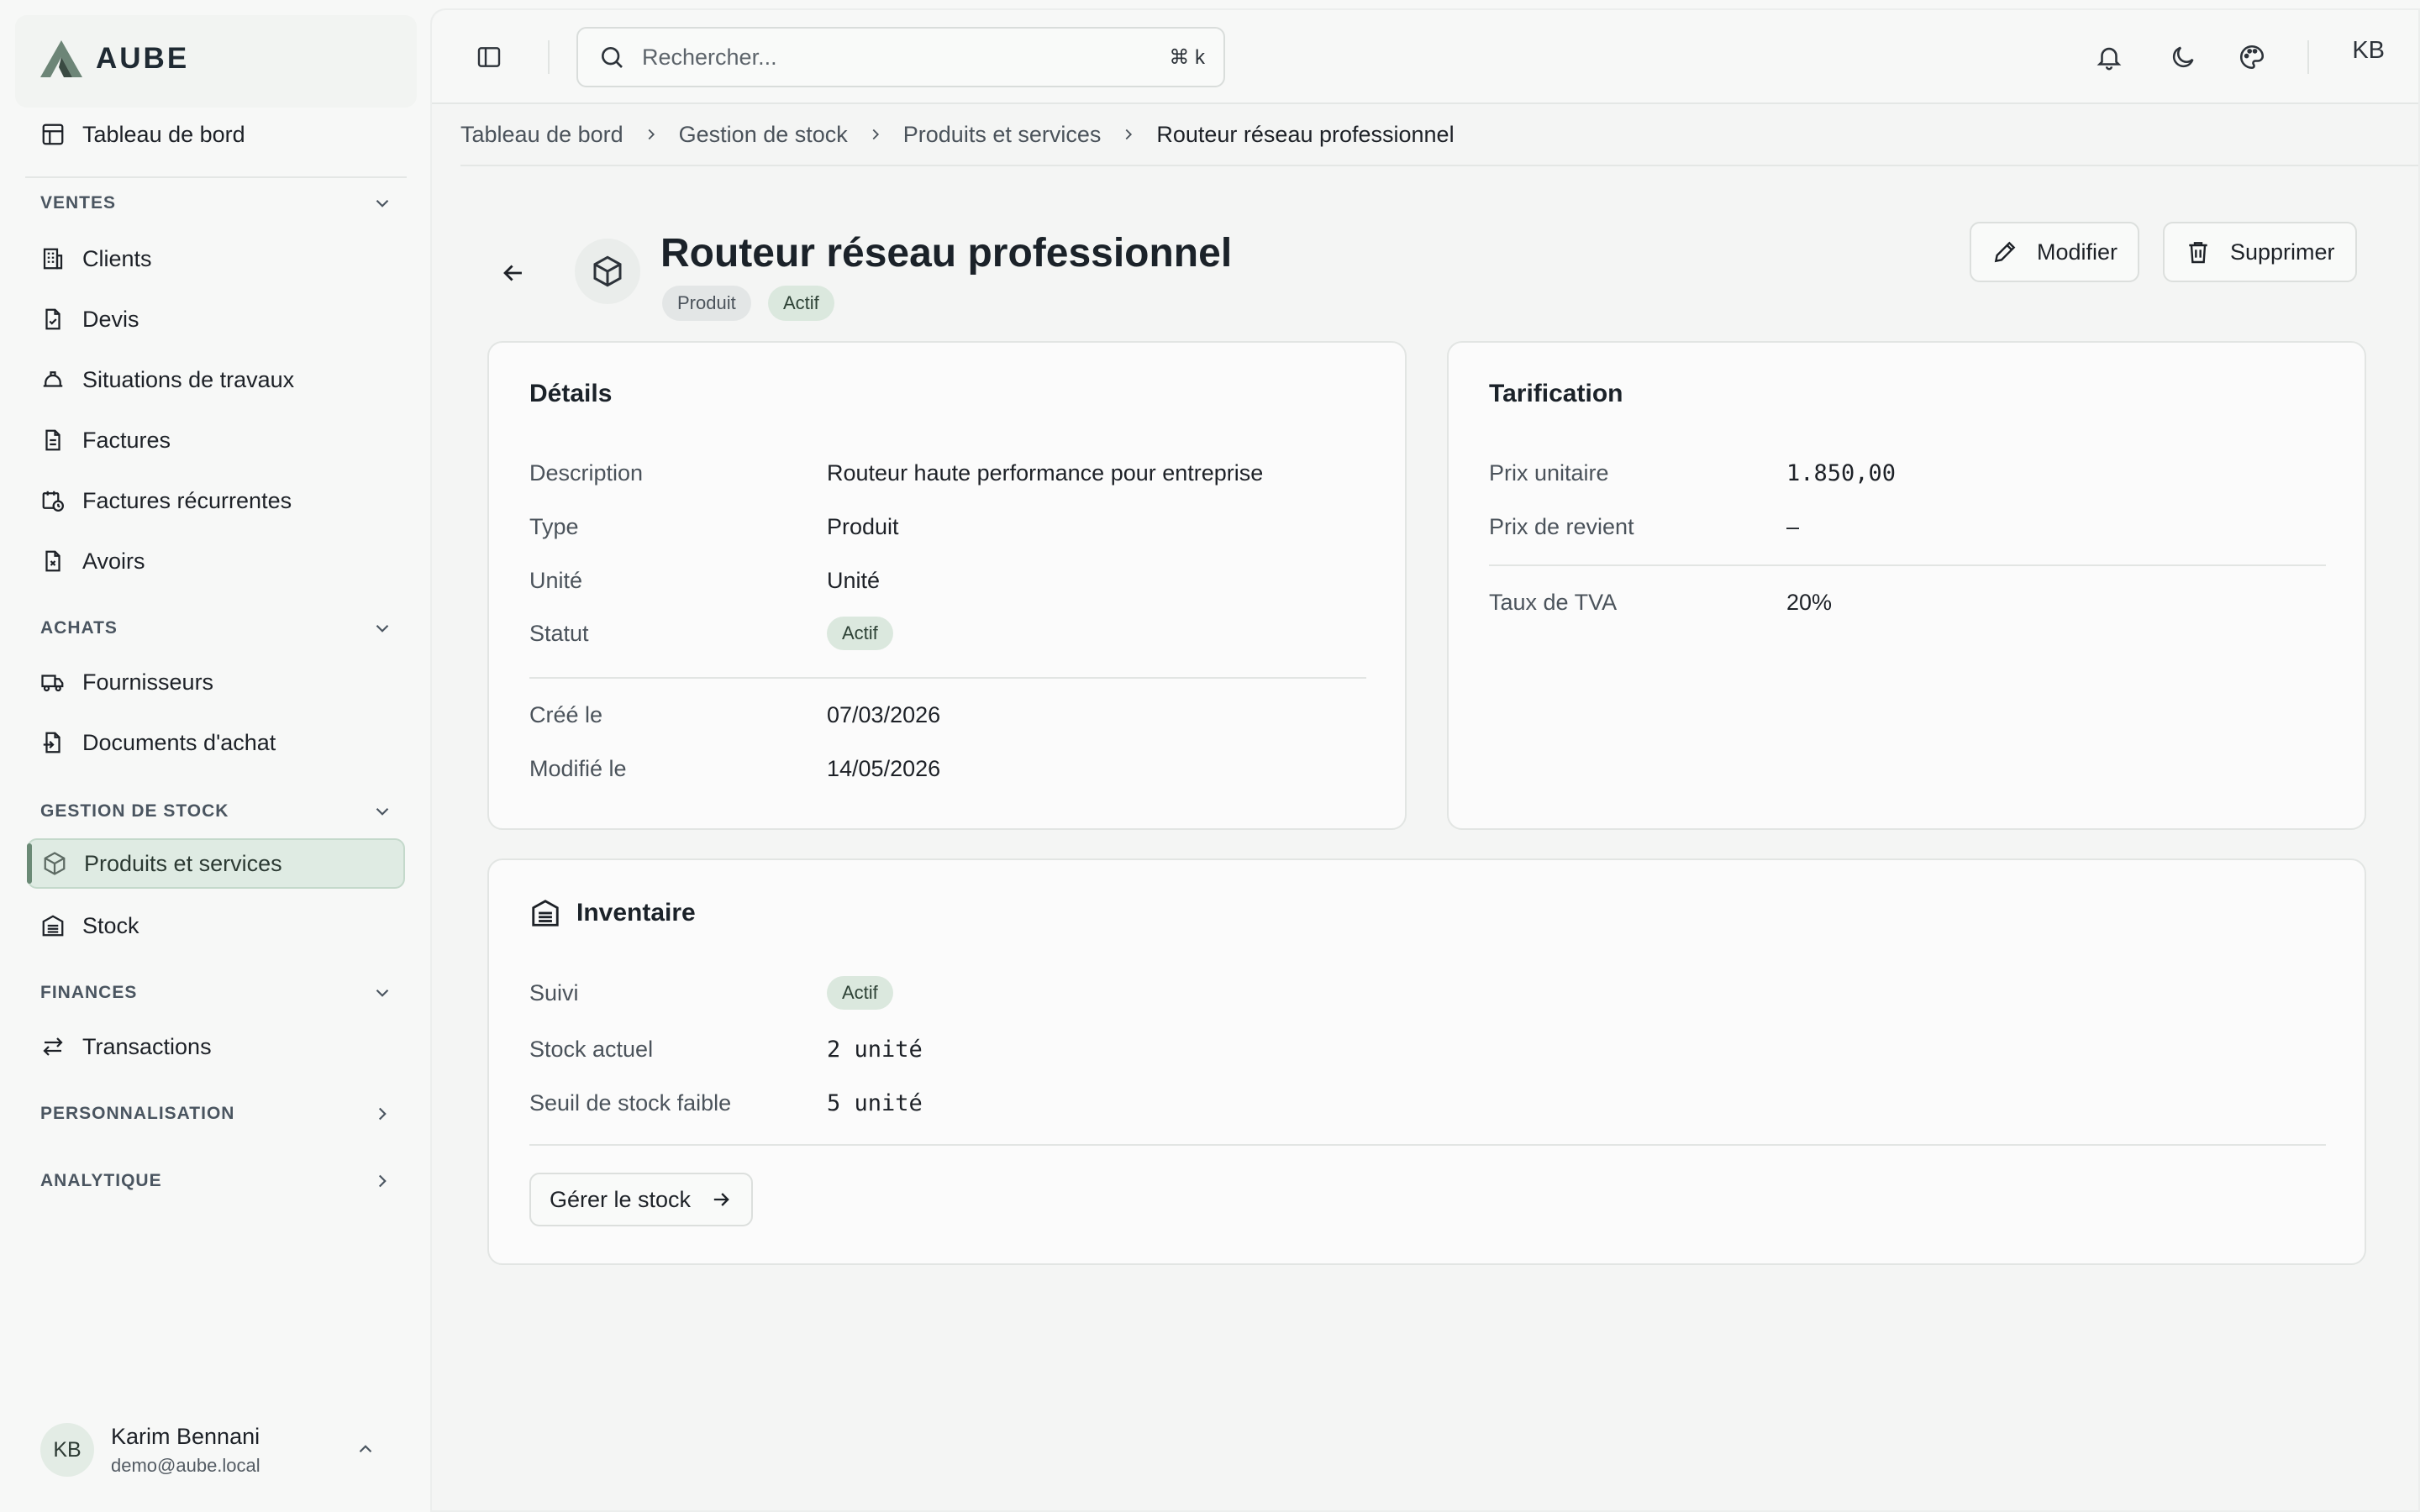 The width and height of the screenshot is (2420, 1512). Describe the element at coordinates (556, 580) in the screenshot. I see `detail-label: Unité` at that location.